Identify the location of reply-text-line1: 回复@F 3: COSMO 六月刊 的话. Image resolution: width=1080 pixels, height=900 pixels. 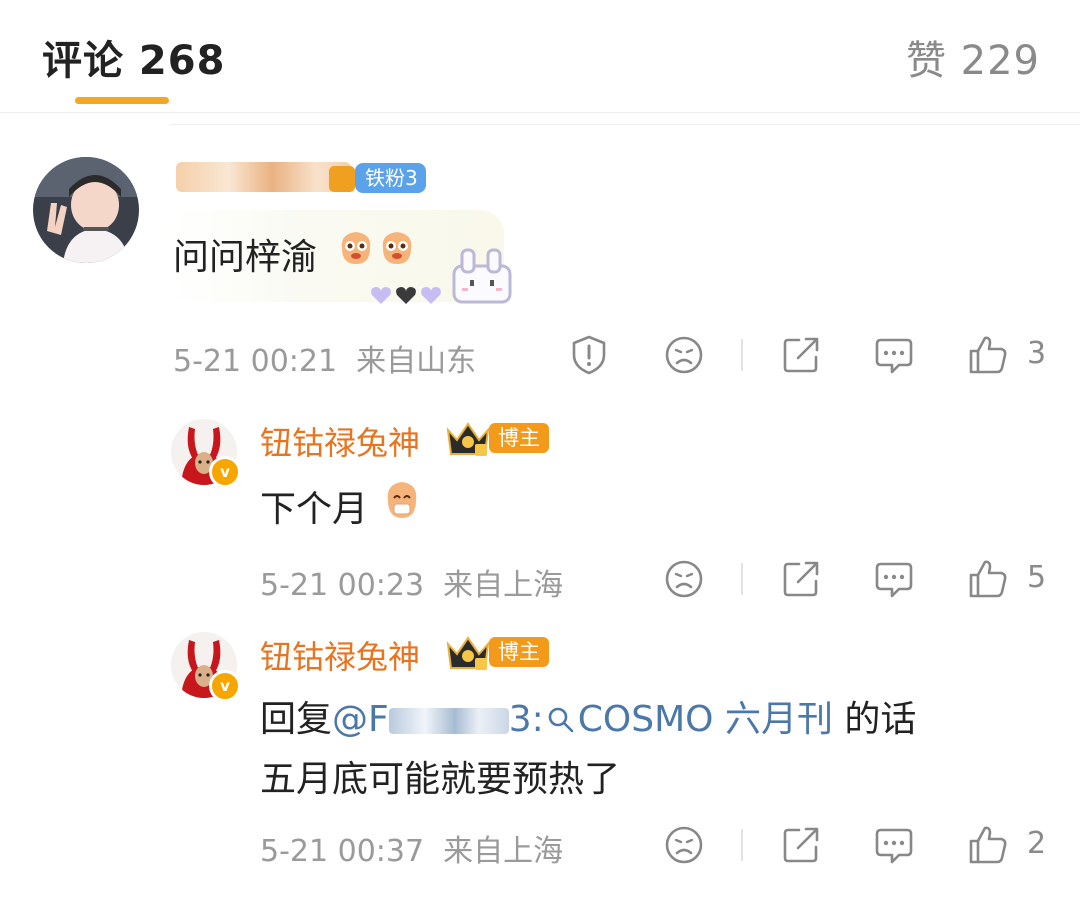
(588, 719).